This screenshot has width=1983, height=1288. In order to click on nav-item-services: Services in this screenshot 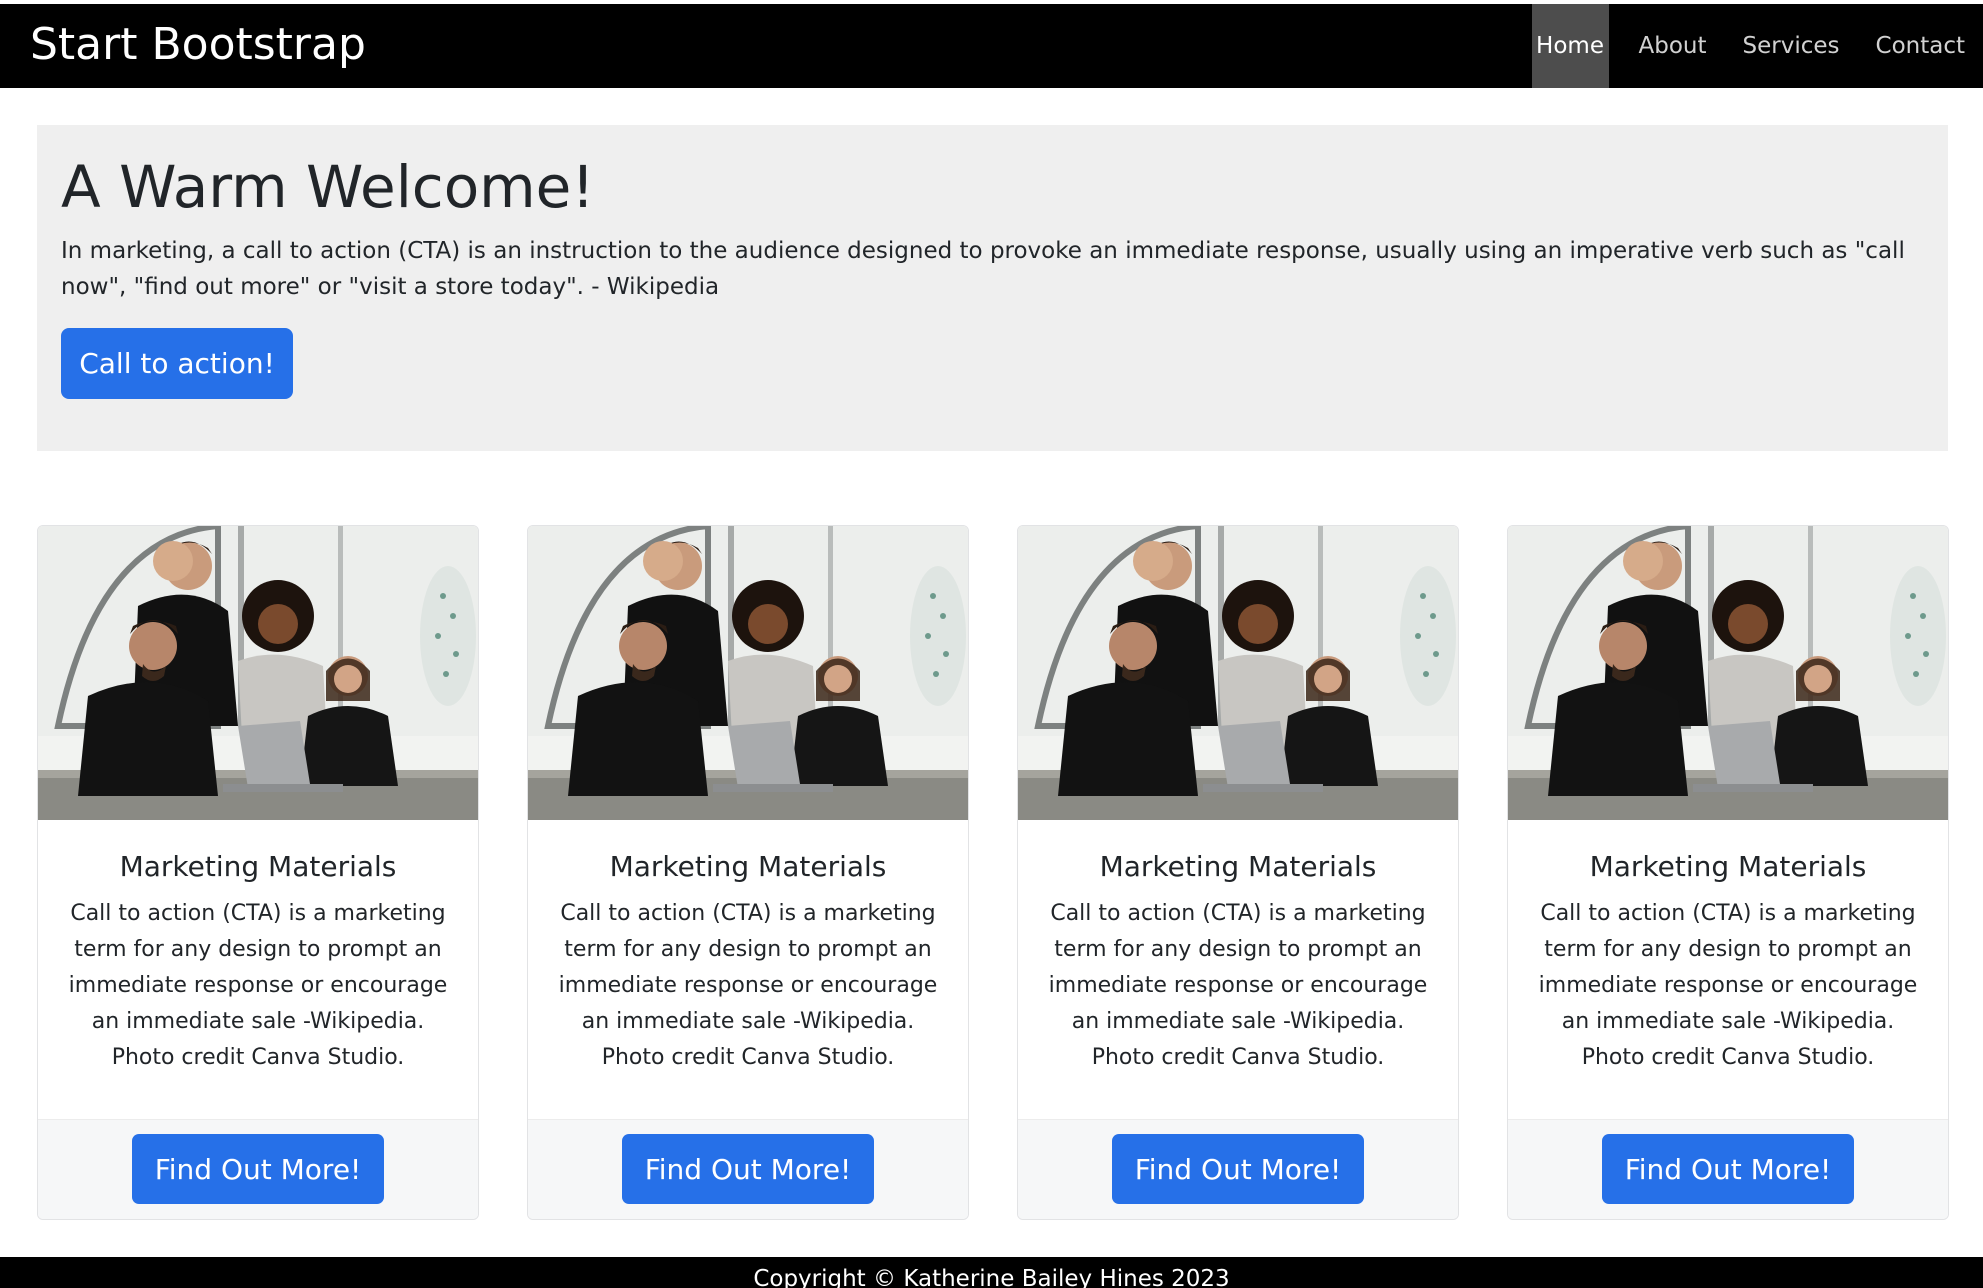, I will do `click(1791, 46)`.